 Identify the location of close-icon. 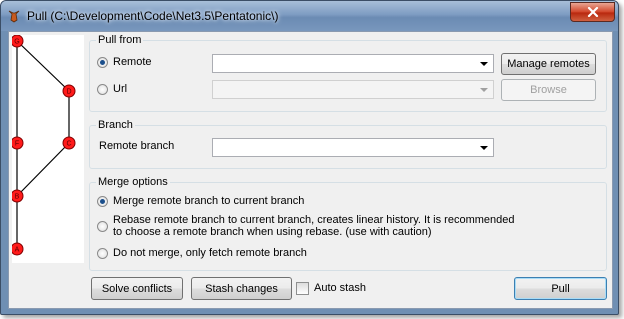
(592, 12).